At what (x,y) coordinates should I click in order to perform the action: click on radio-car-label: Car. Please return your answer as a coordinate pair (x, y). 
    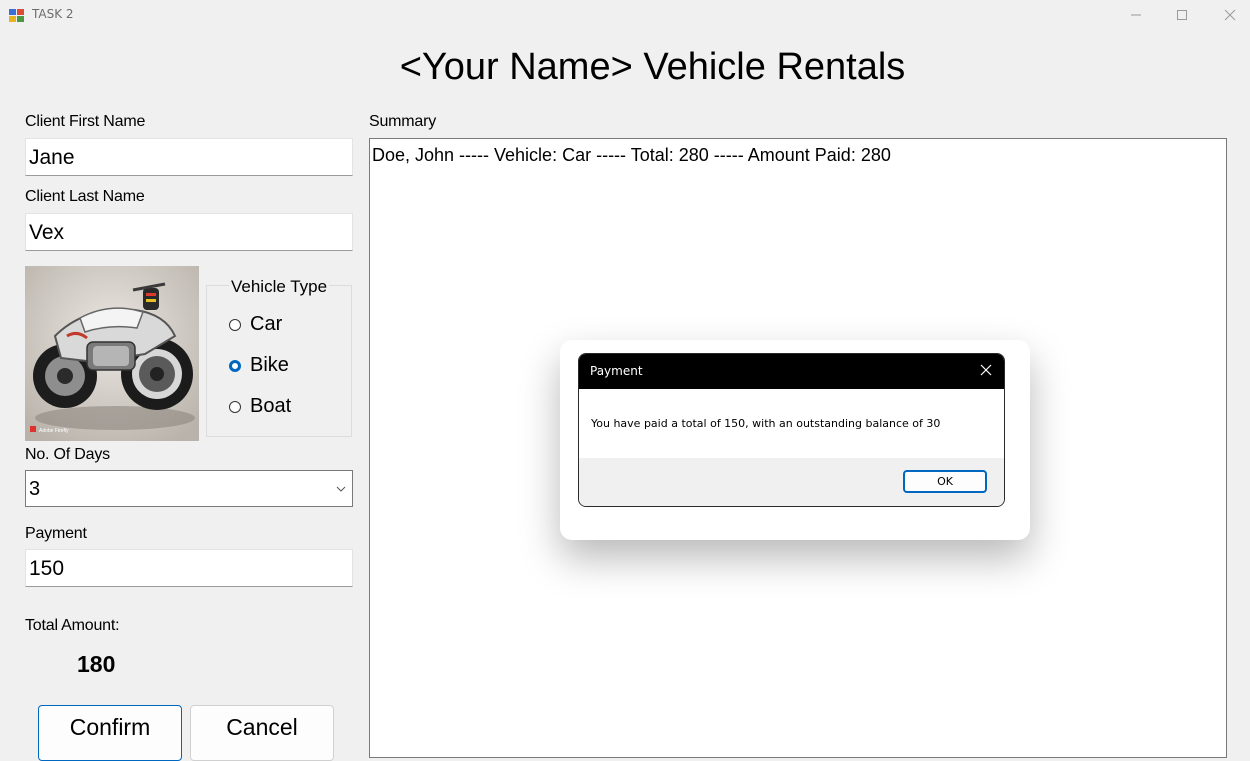
    Looking at the image, I should click on (266, 324).